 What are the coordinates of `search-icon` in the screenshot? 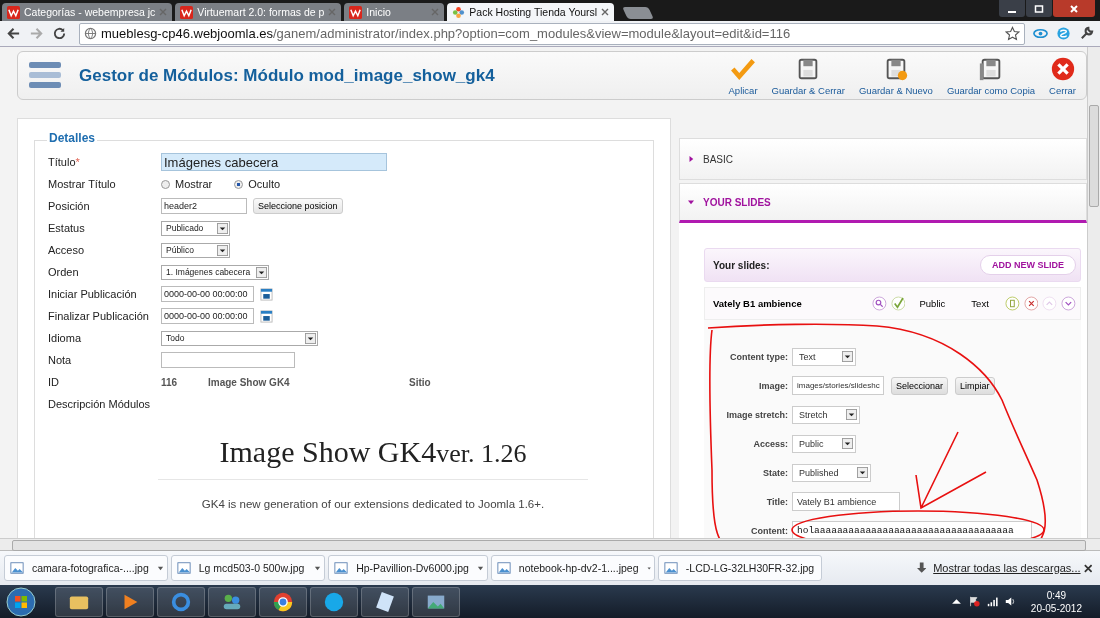 It's located at (879, 303).